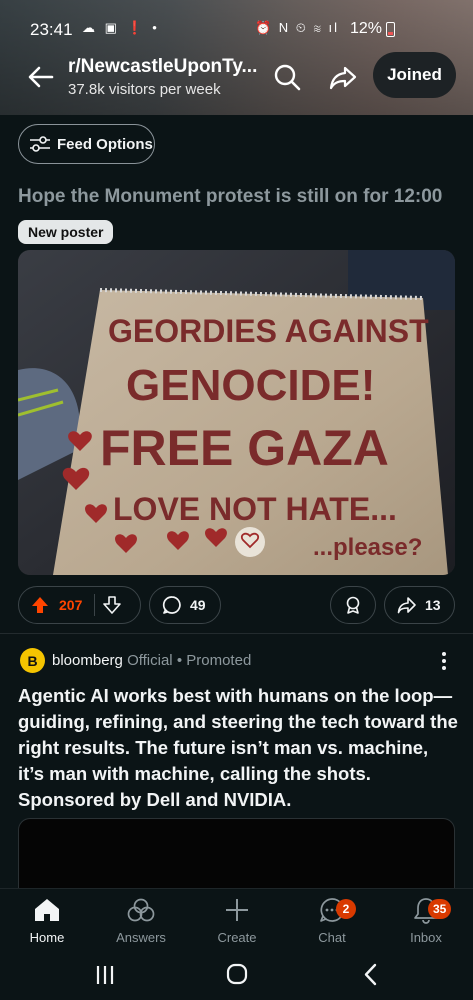  Describe the element at coordinates (87, 660) in the screenshot. I see `advertiser-name: bloomberg` at that location.